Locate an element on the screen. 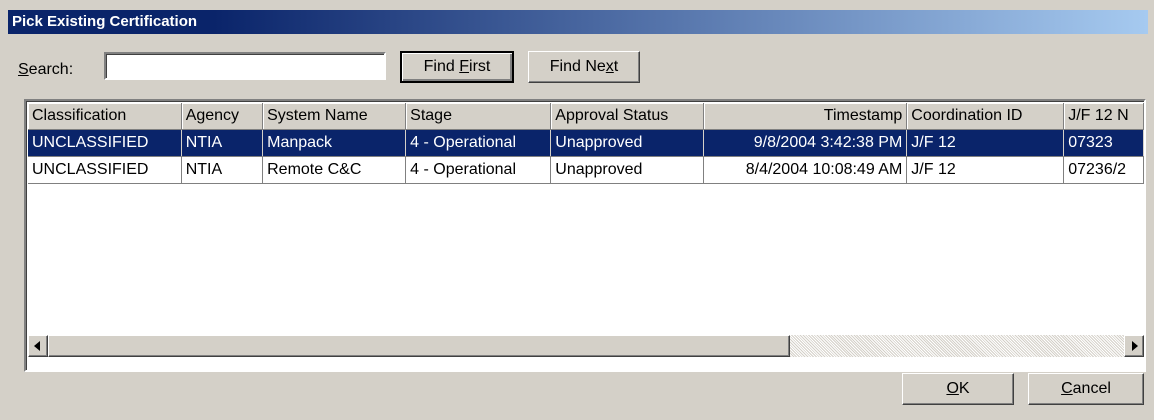 This screenshot has width=1154, height=420. title-bar: Pick Existing Certification is located at coordinates (578, 22).